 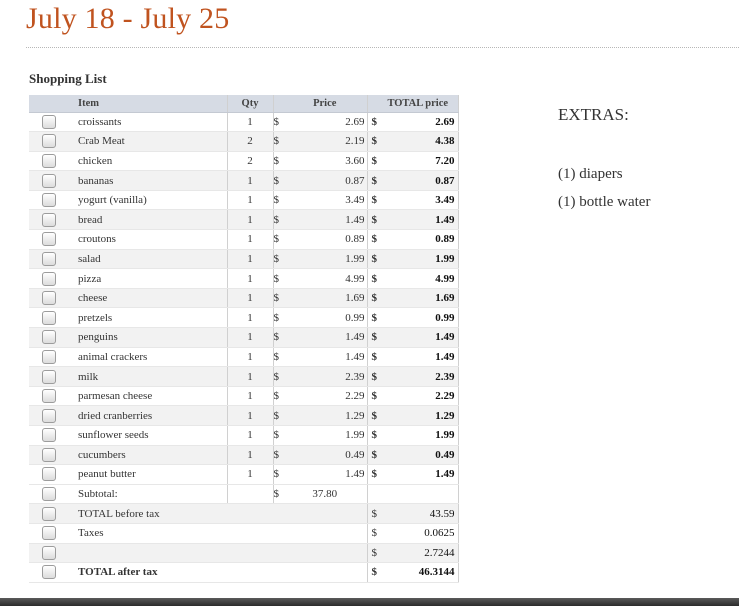 What do you see at coordinates (278, 494) in the screenshot?
I see `subtotal-currency: $` at bounding box center [278, 494].